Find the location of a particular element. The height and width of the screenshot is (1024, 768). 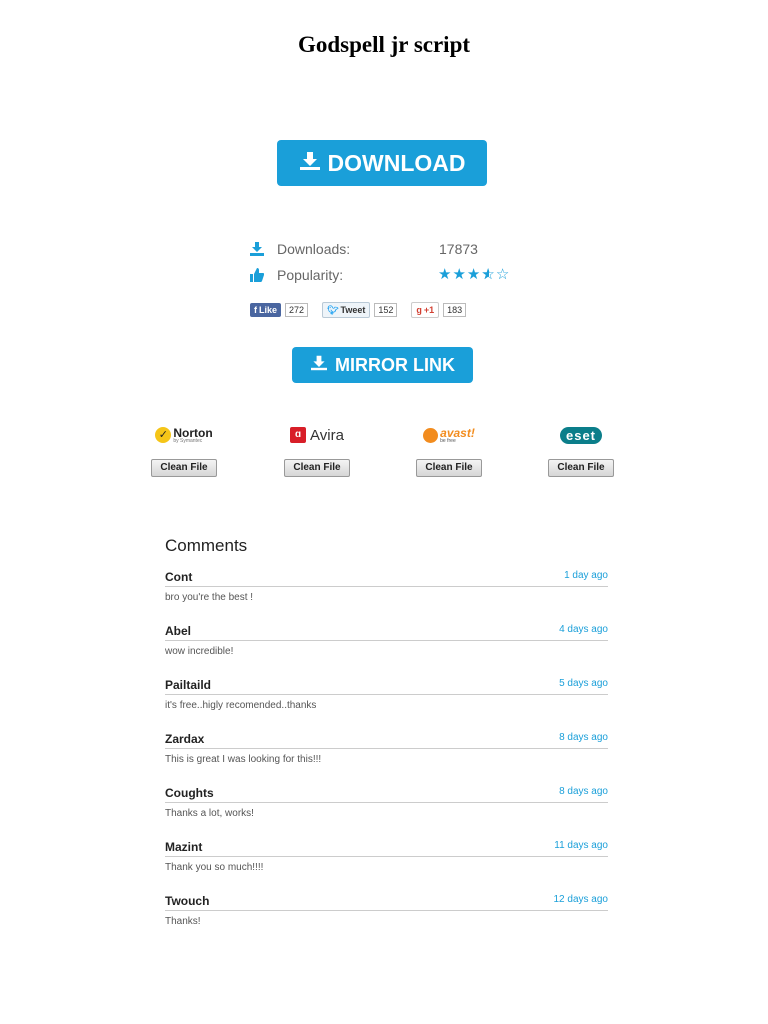

popularity-row: Popularity: ★★★☆★☆ is located at coordinates (395, 279).